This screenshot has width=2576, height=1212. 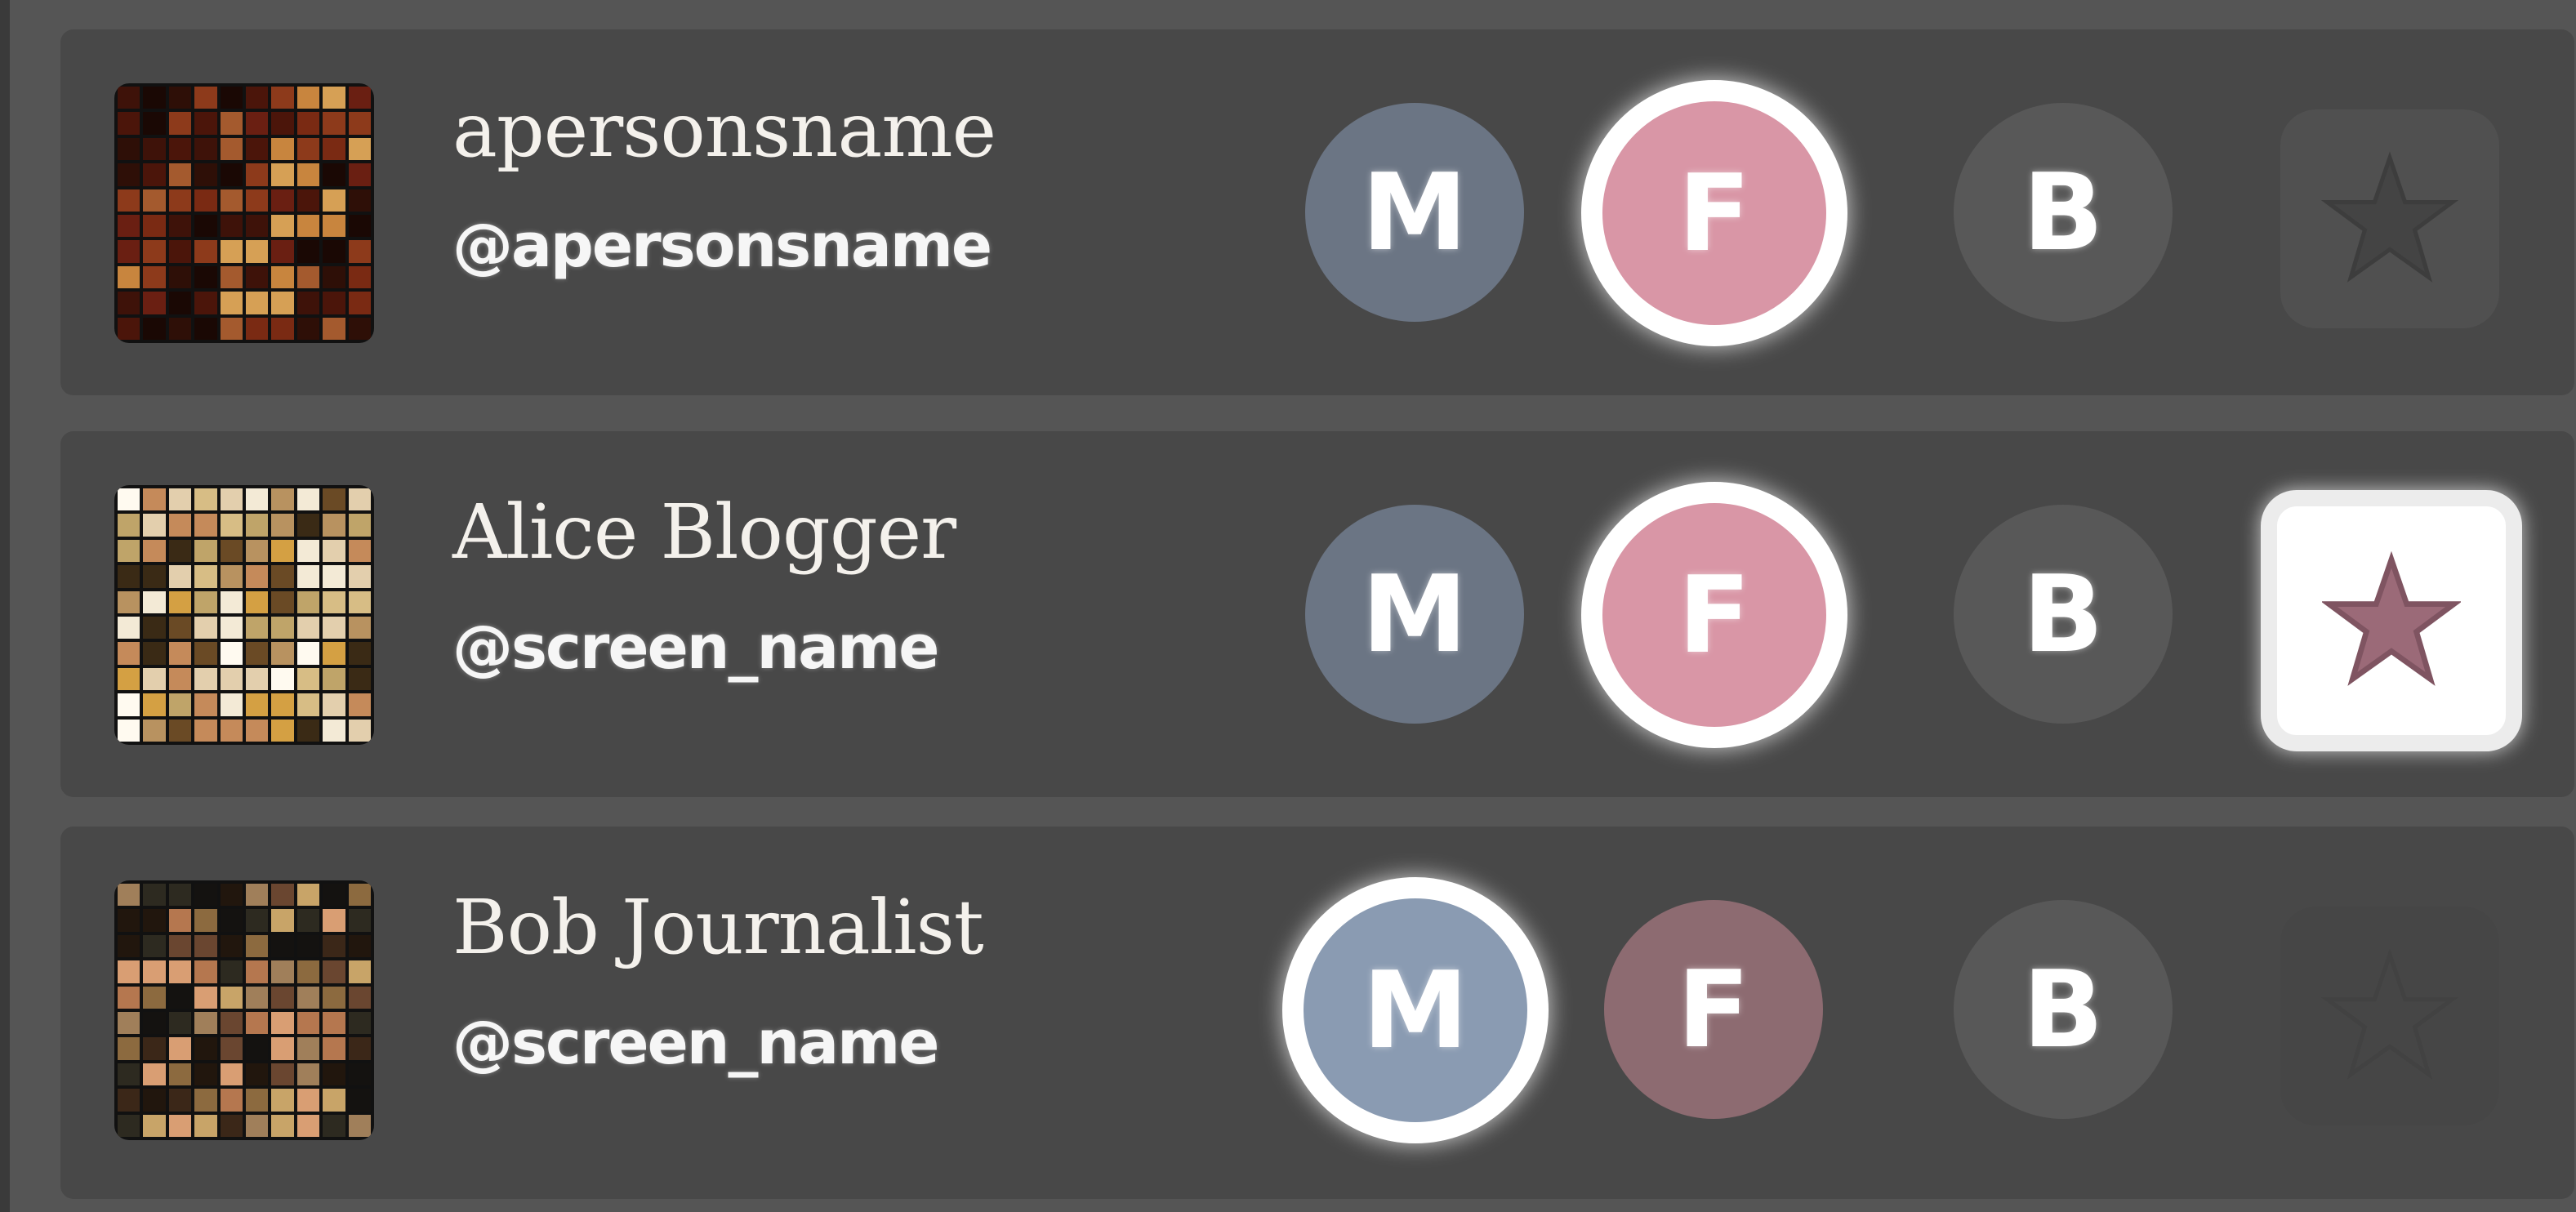 I want to click on account-name: Alice Blogger, so click(x=704, y=532).